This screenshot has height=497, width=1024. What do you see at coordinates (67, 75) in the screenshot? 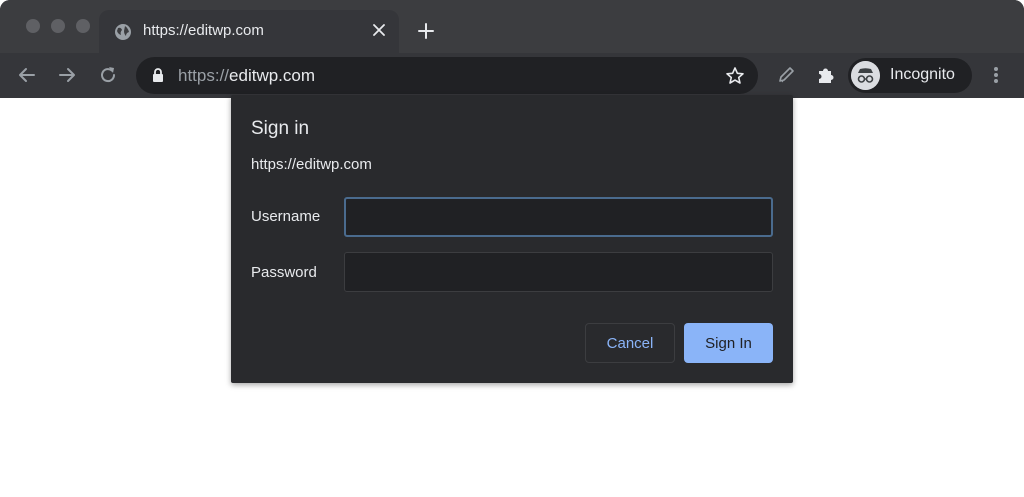
I see `forward-arrow-icon` at bounding box center [67, 75].